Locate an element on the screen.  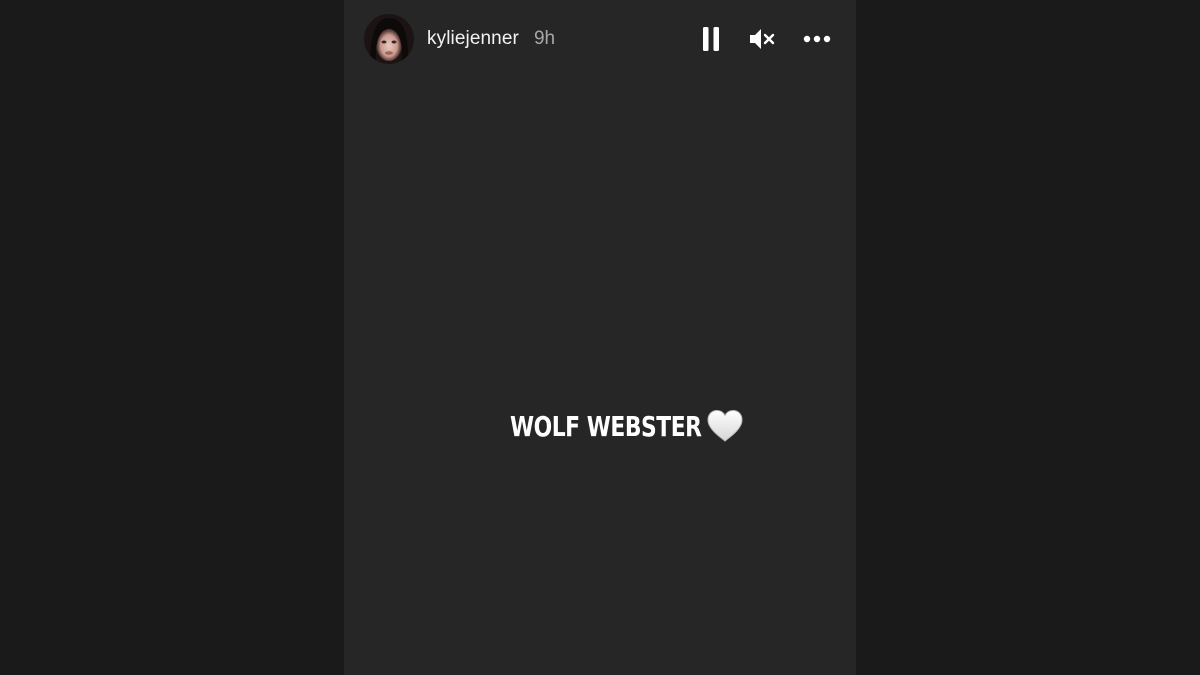
more-options-button is located at coordinates (817, 39).